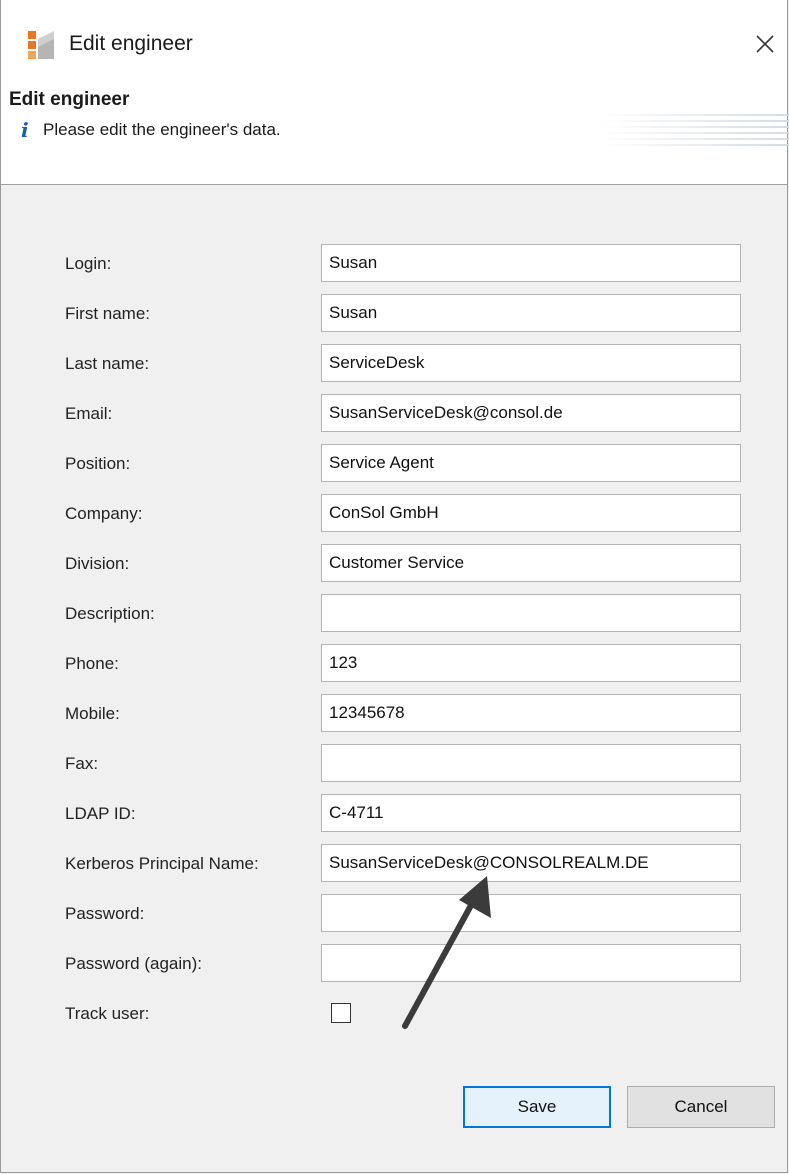 This screenshot has width=789, height=1174. What do you see at coordinates (104, 513) in the screenshot?
I see `company-label: Company:` at bounding box center [104, 513].